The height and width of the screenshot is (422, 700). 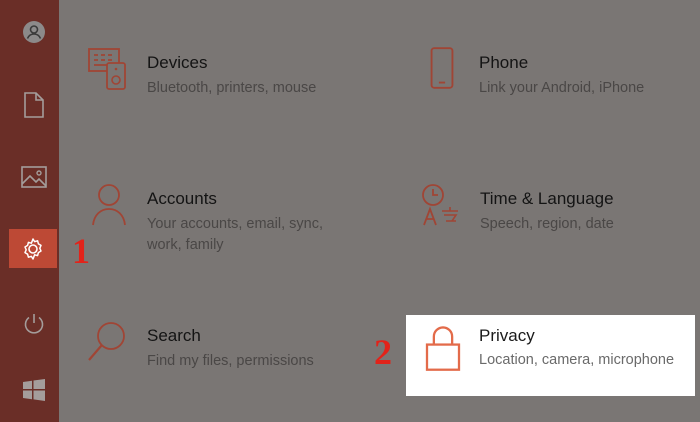 I want to click on windows-logo-icon, so click(x=33, y=390).